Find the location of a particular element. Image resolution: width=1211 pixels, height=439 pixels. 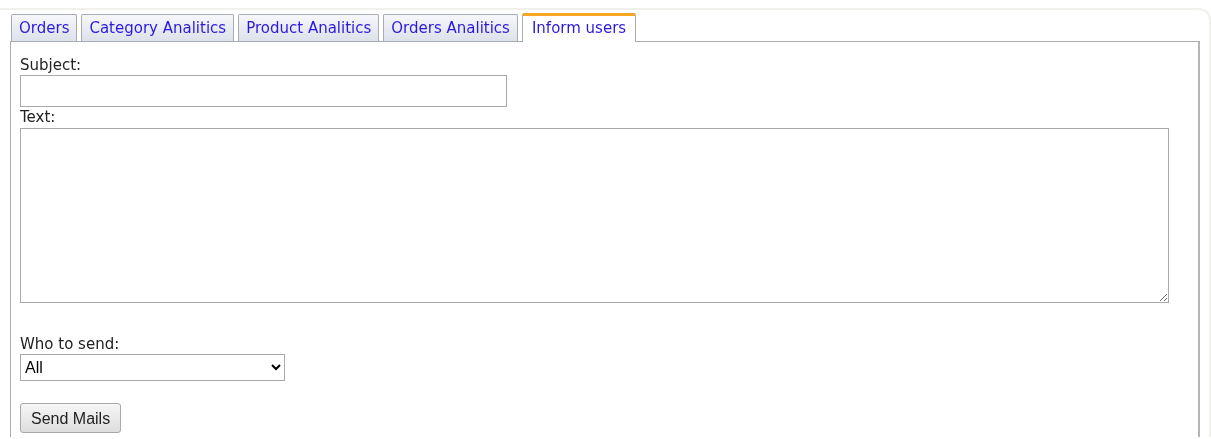

tab: Orders Analitics is located at coordinates (450, 27).